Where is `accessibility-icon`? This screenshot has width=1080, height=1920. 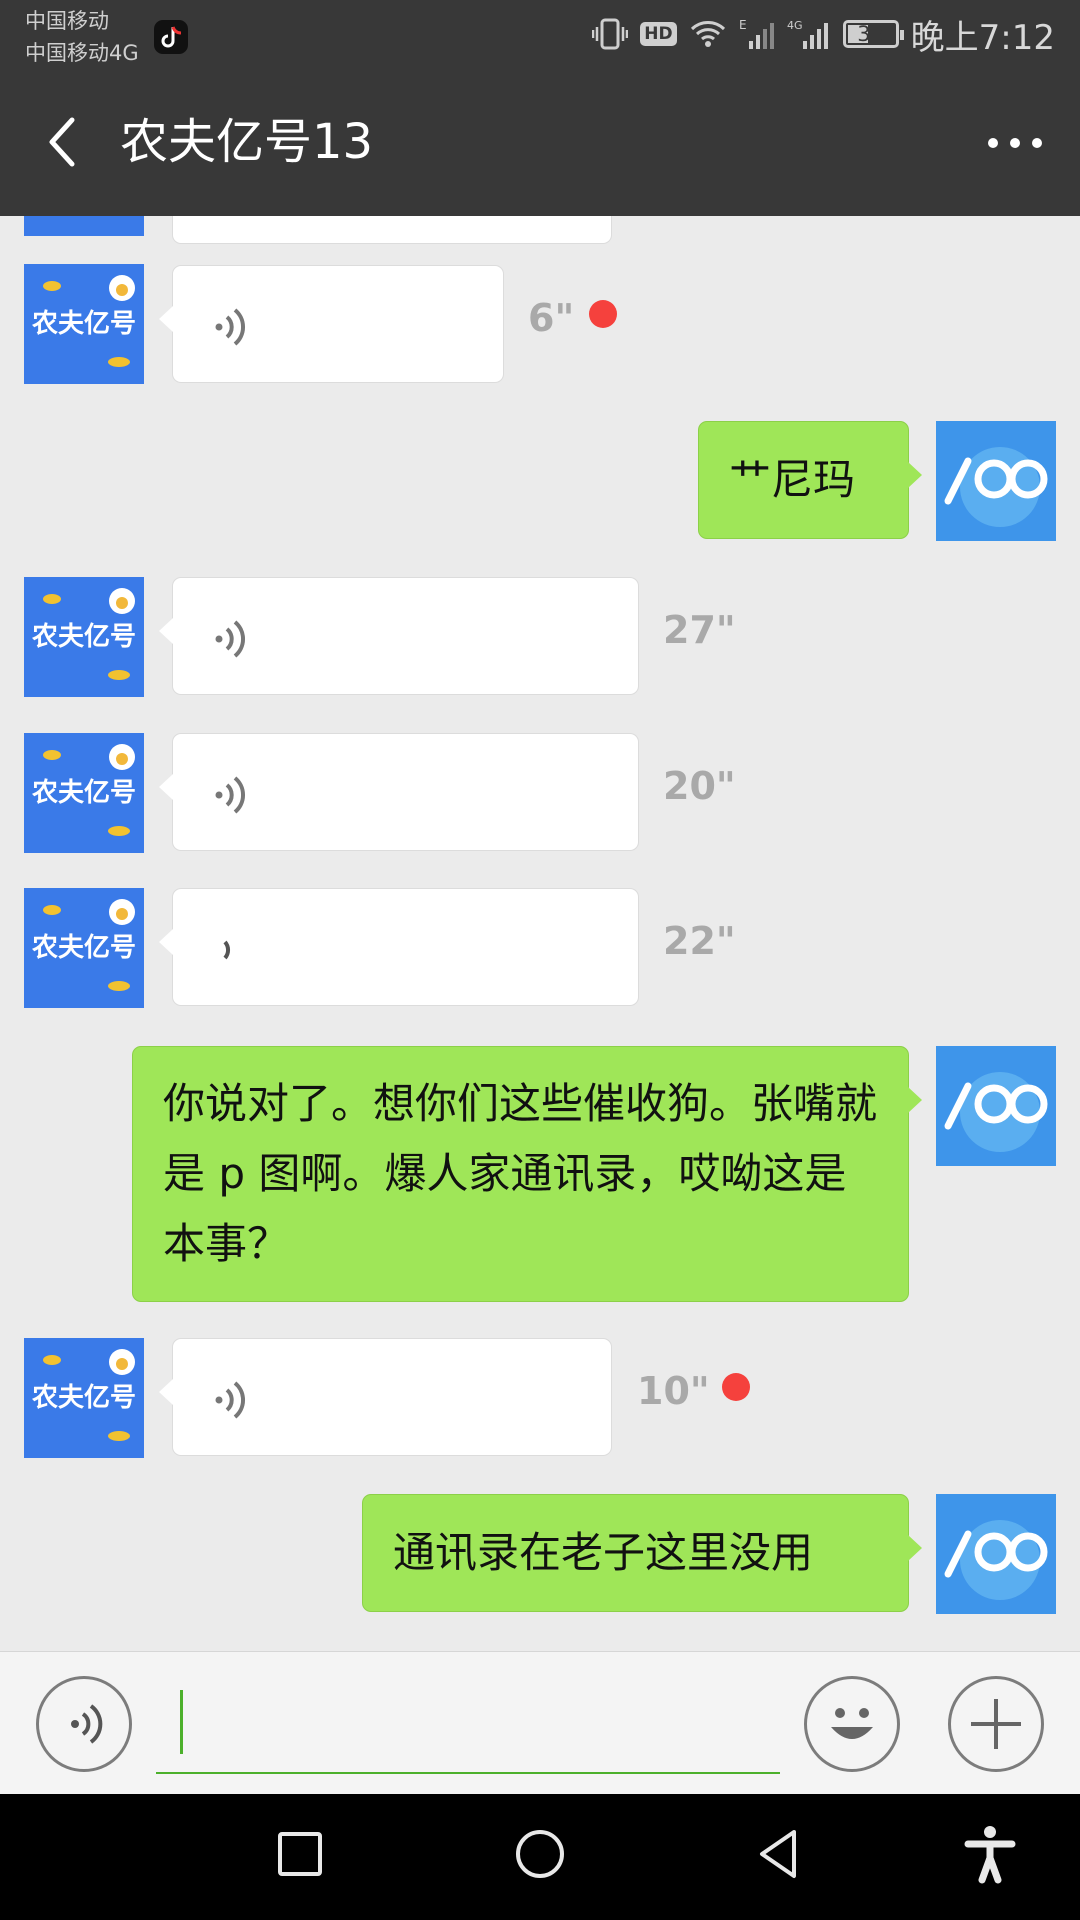
accessibility-icon is located at coordinates (990, 1854).